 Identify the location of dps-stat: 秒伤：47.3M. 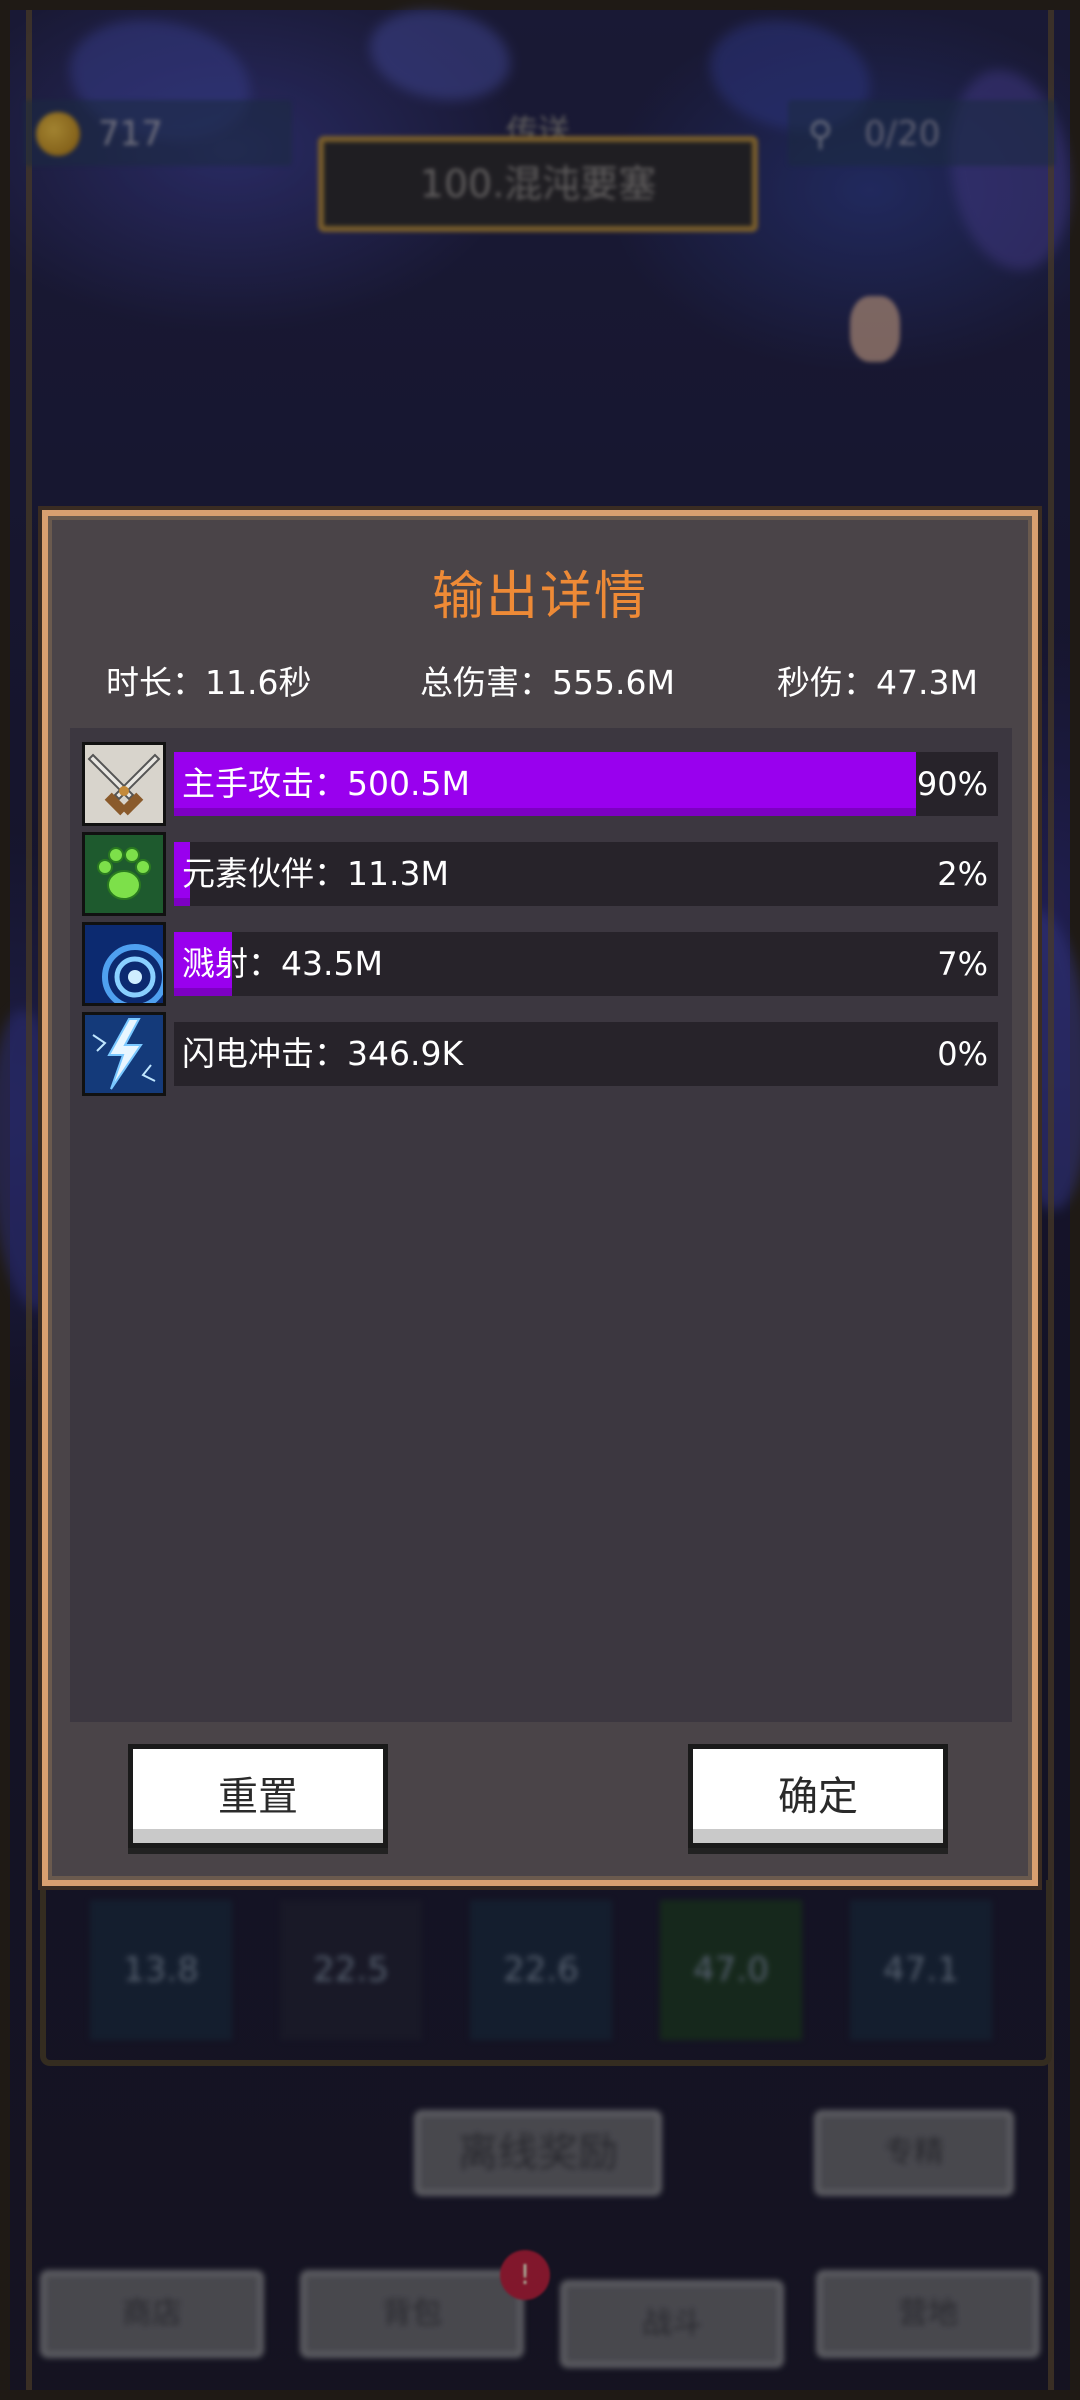
(877, 682).